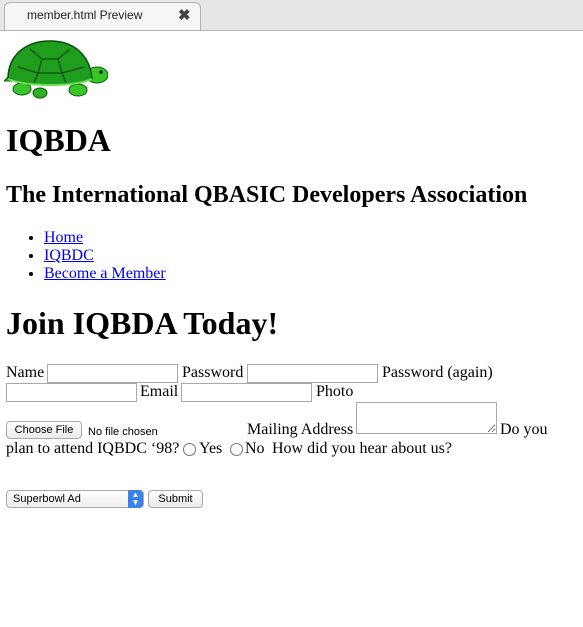 Image resolution: width=583 pixels, height=627 pixels. I want to click on attend-question-part1: Do you, so click(524, 429).